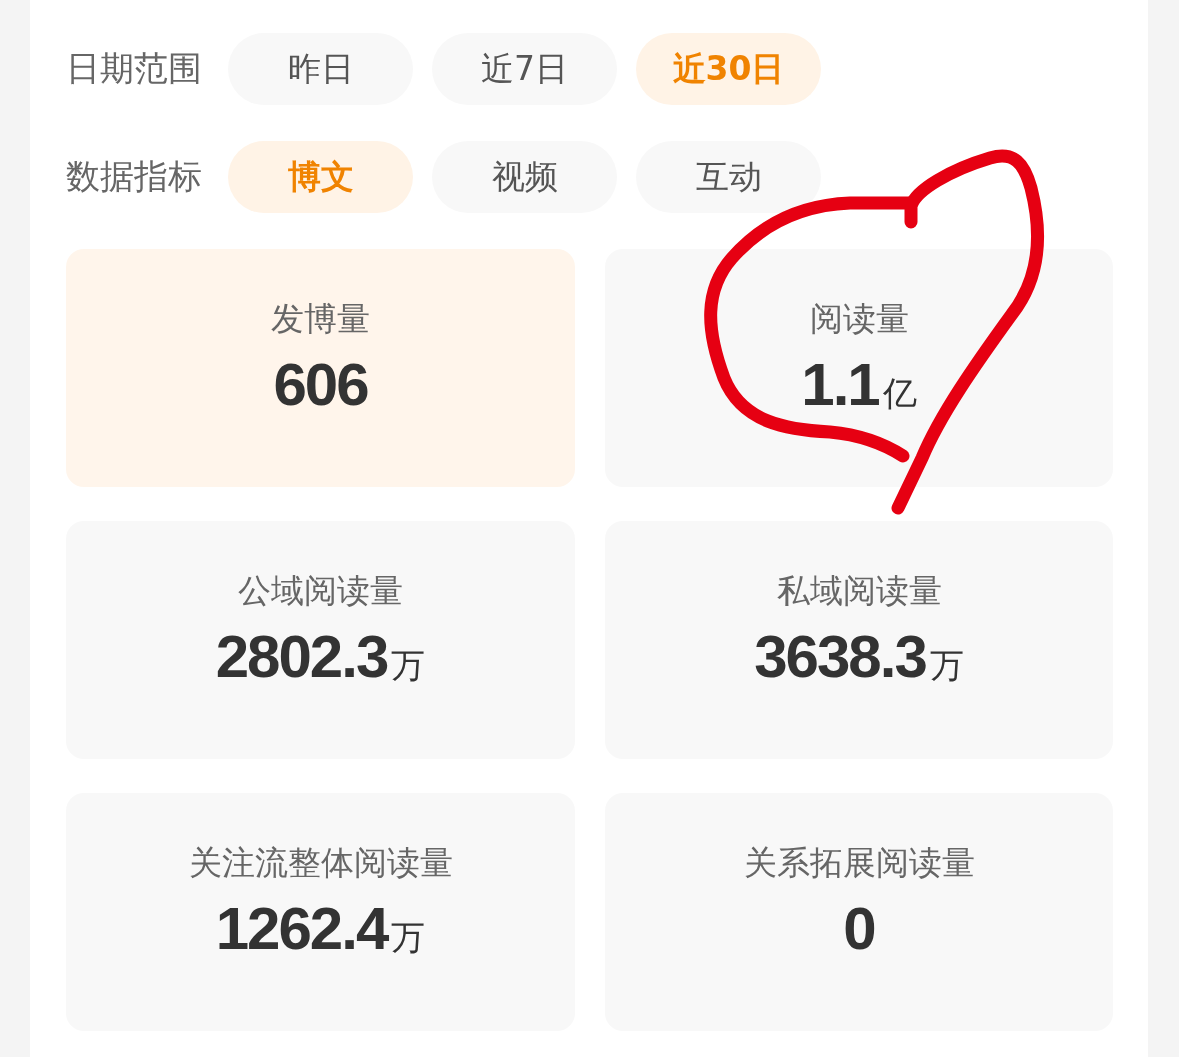 The width and height of the screenshot is (1179, 1057). I want to click on metric-card: 关系拓展阅读量 0, so click(859, 912).